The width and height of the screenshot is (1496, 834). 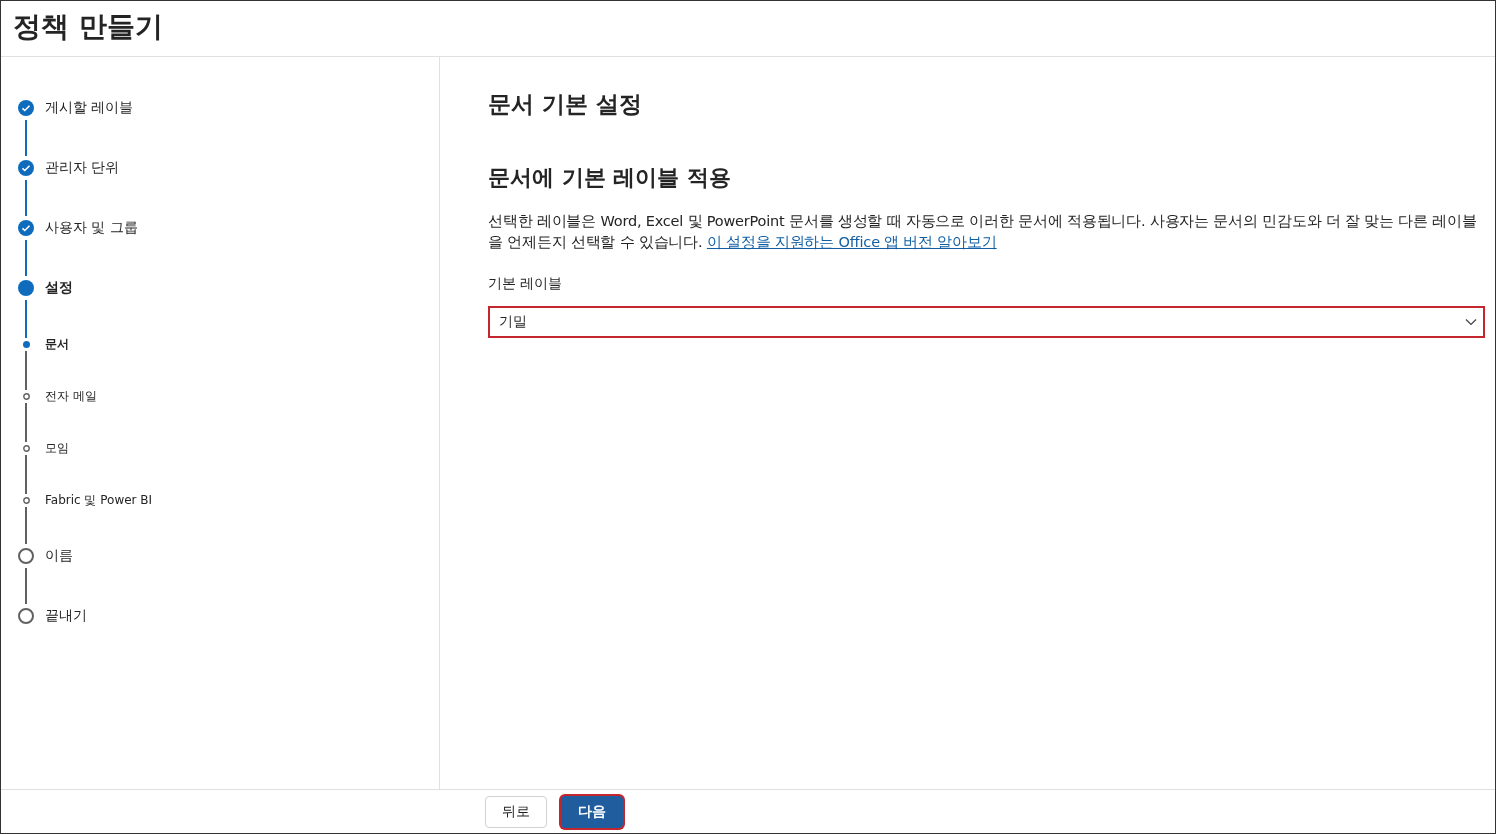 I want to click on section-heading: 문서에 기본 레이블 적용, so click(x=610, y=178).